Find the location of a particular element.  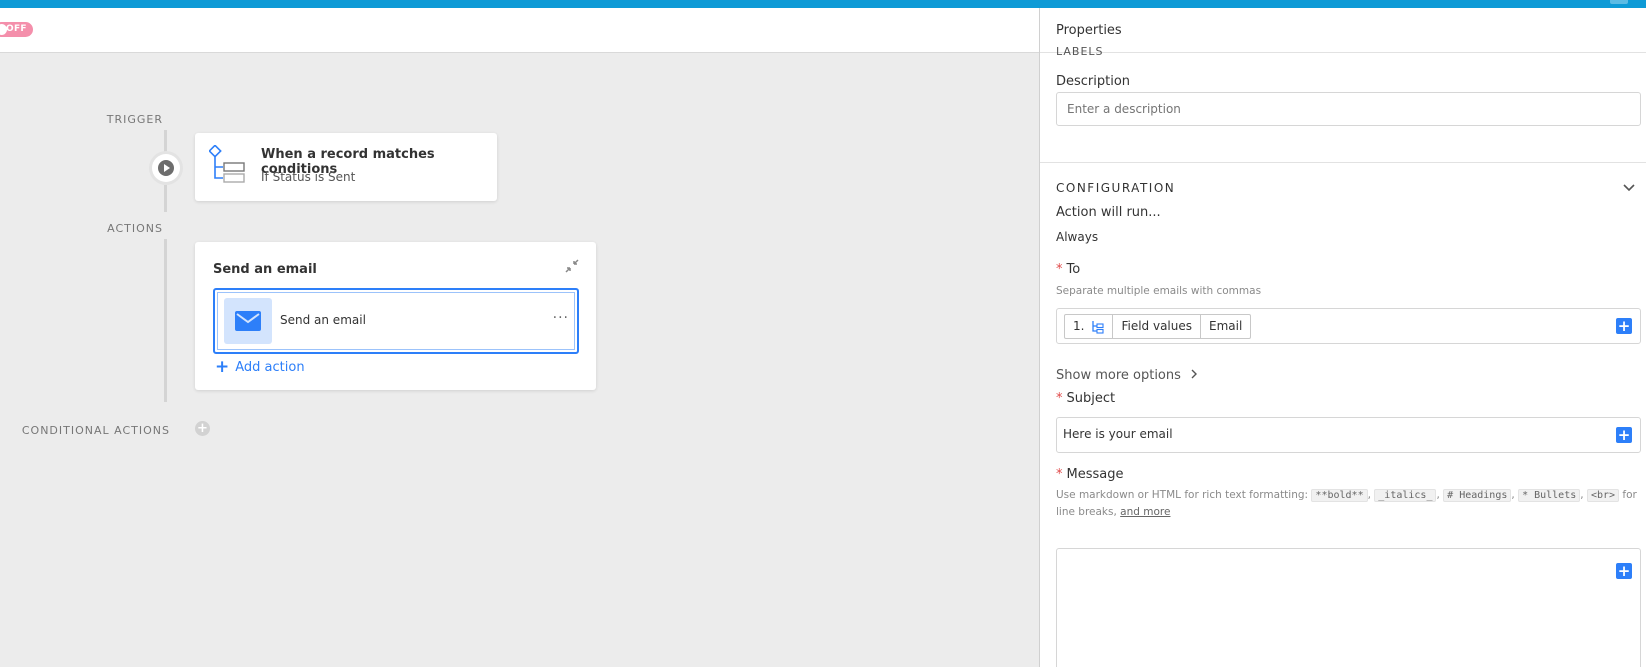

section-divider is located at coordinates (1343, 162).